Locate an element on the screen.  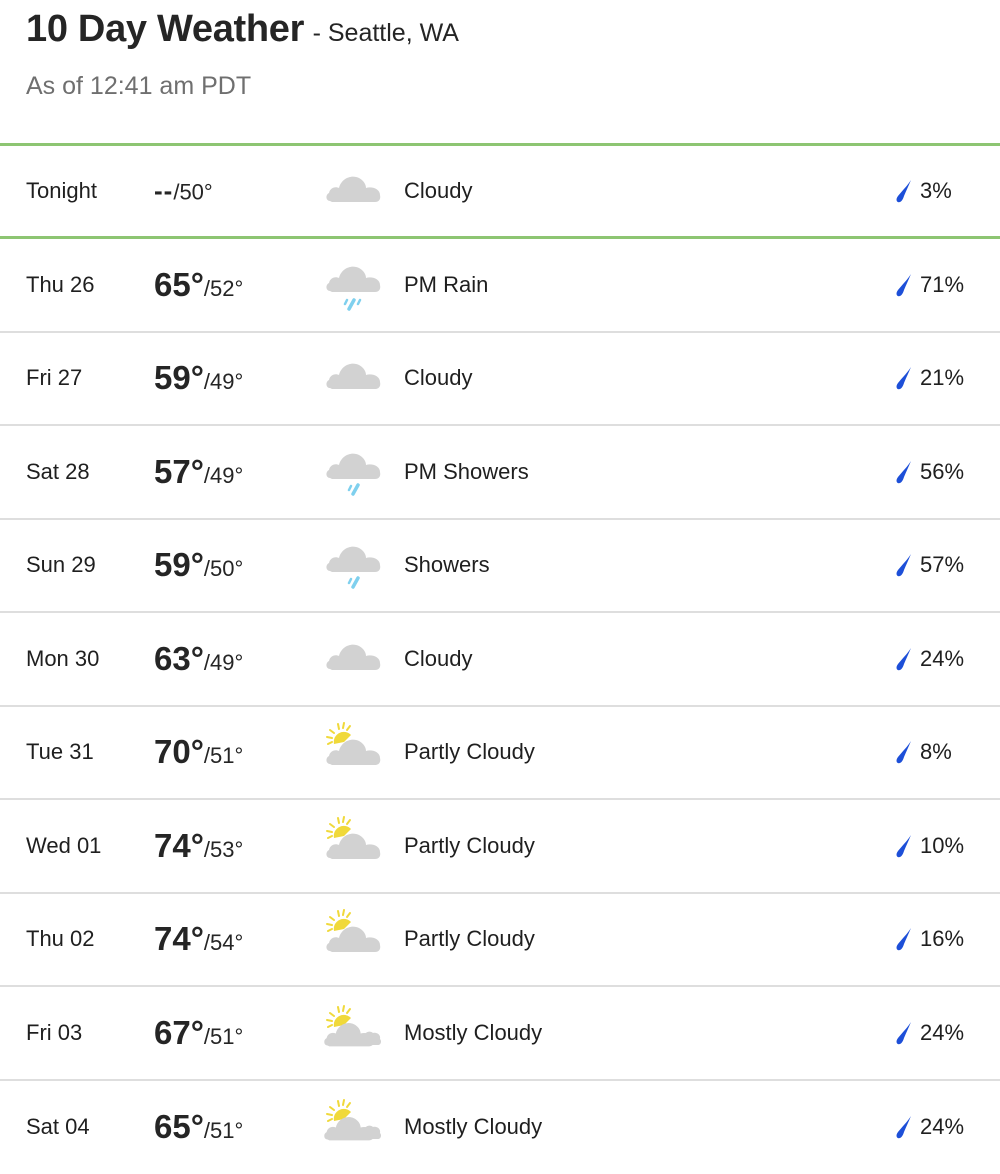
forecast-row-thu-26: Thu 26 65°/52° PM Rain 71% is located at coordinates (500, 286).